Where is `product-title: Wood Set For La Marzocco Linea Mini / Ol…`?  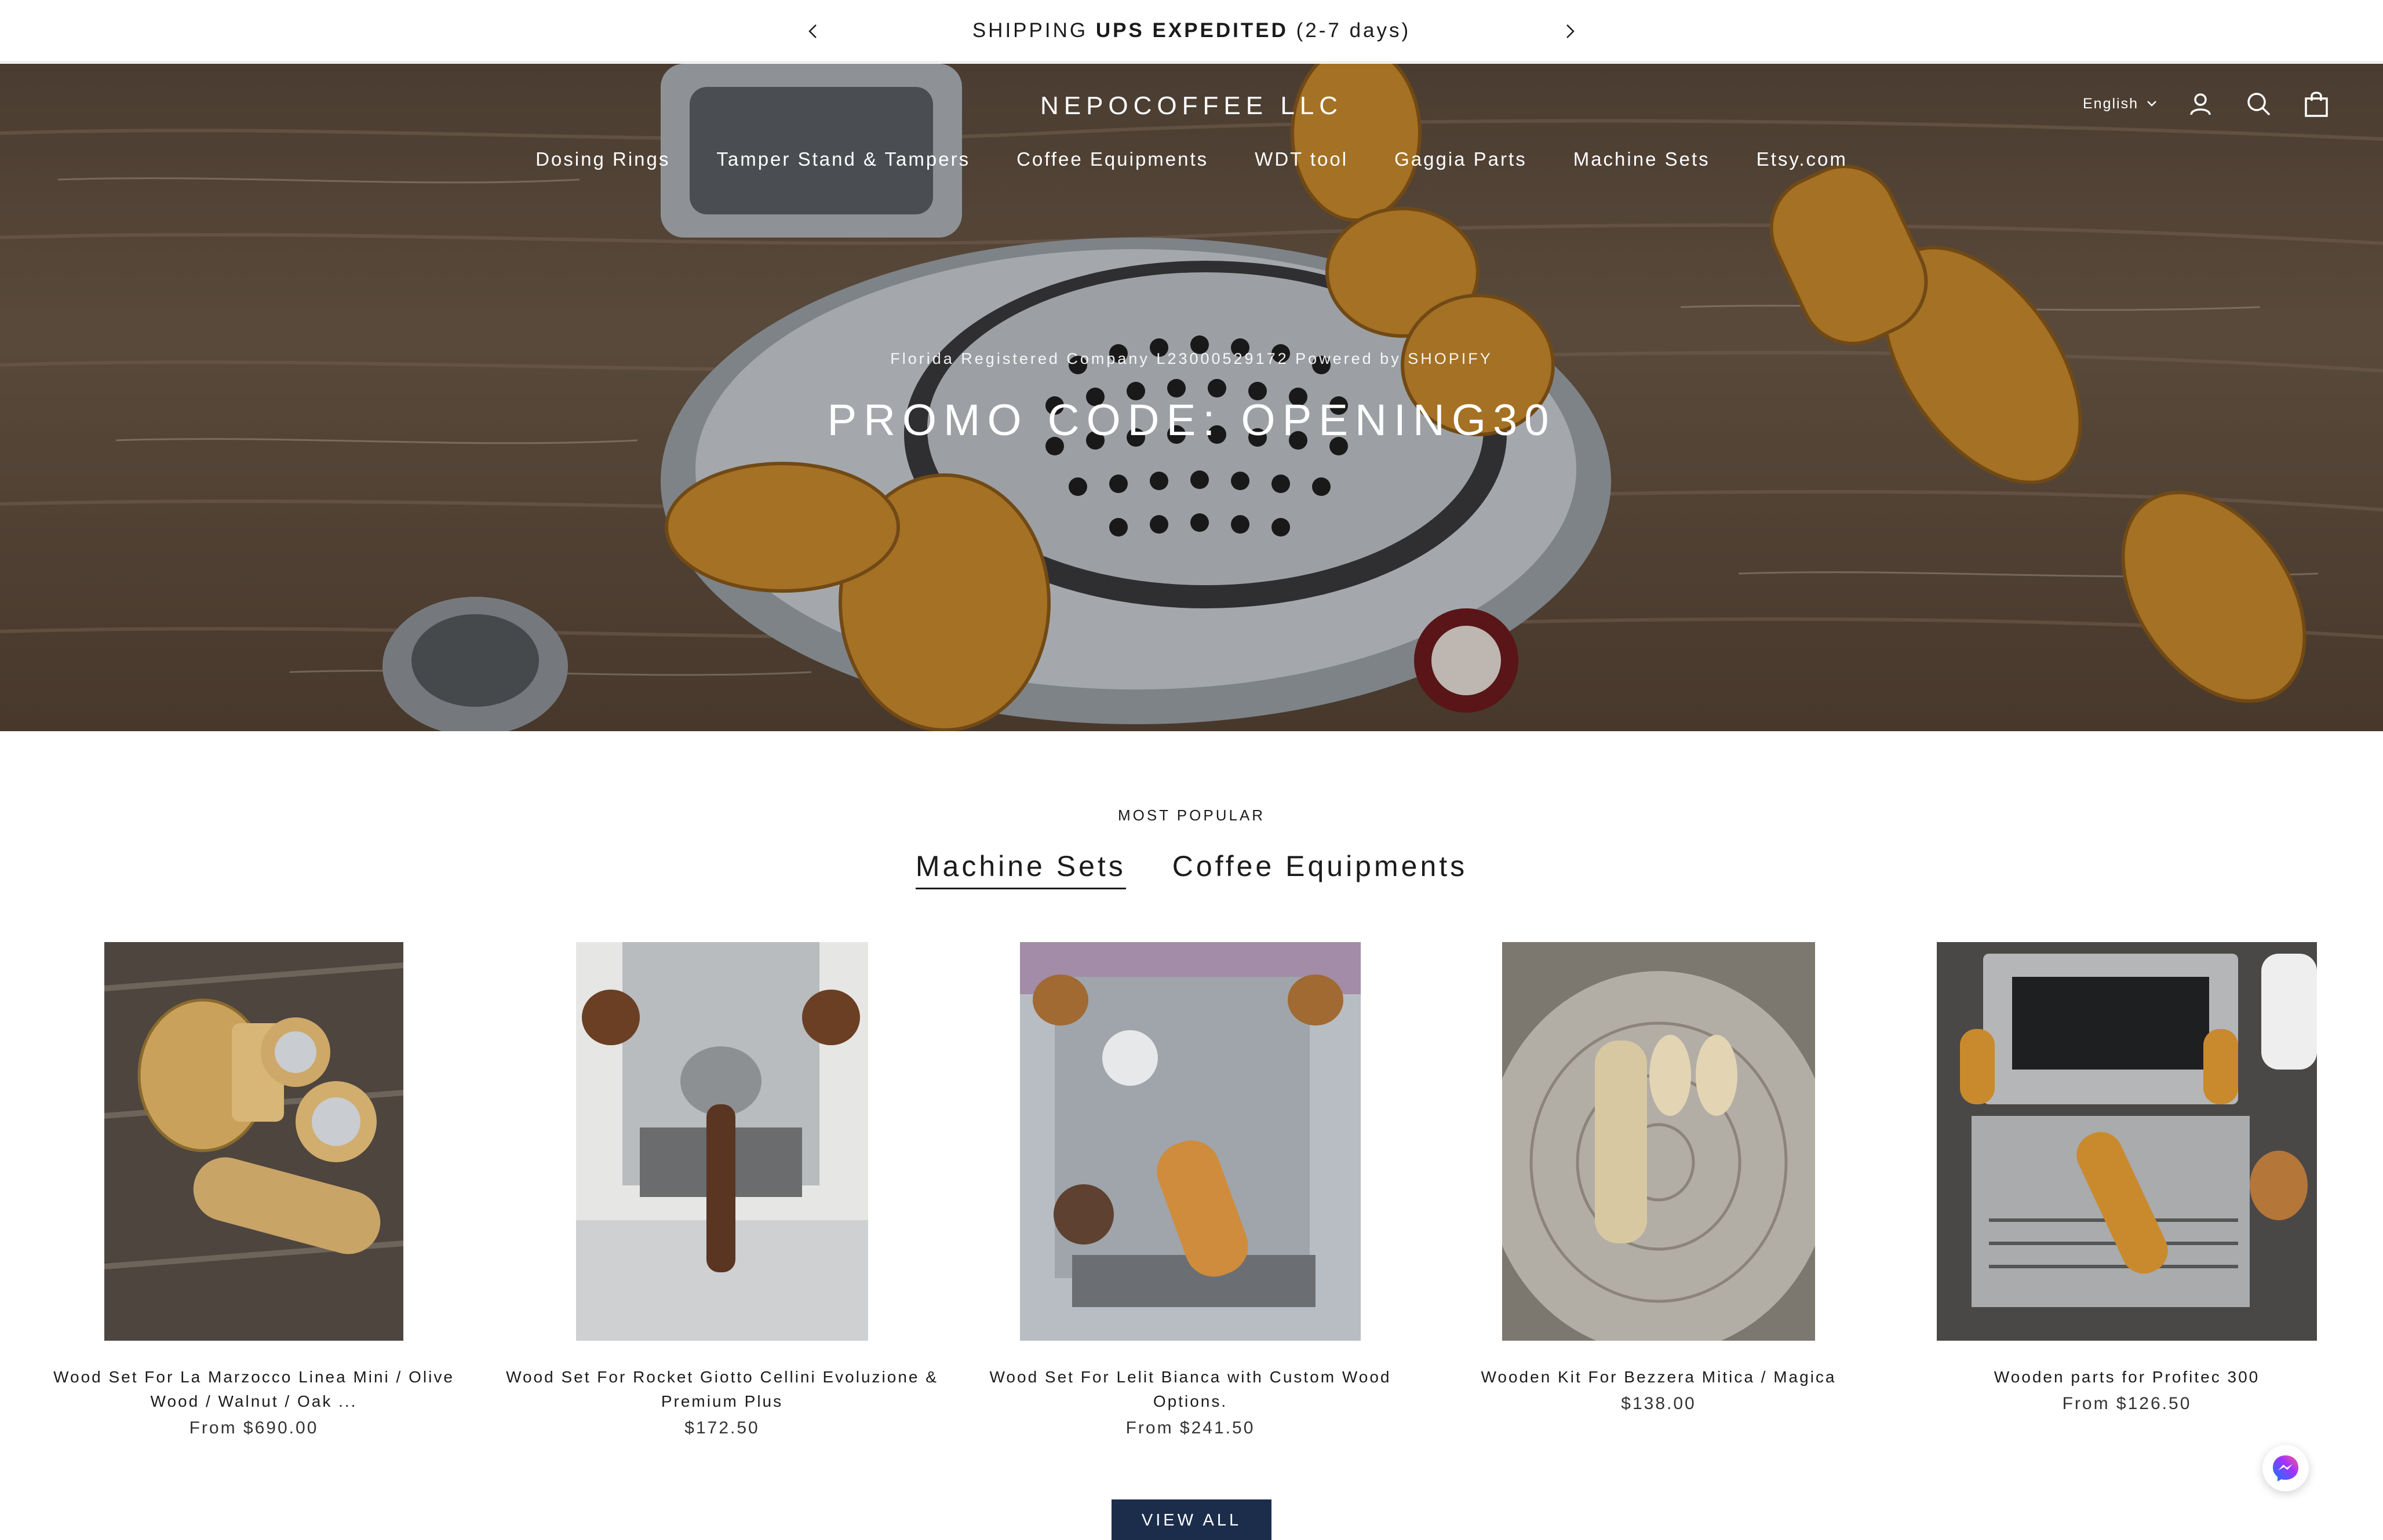
product-title: Wood Set For La Marzocco Linea Mini / Ol… is located at coordinates (254, 1389).